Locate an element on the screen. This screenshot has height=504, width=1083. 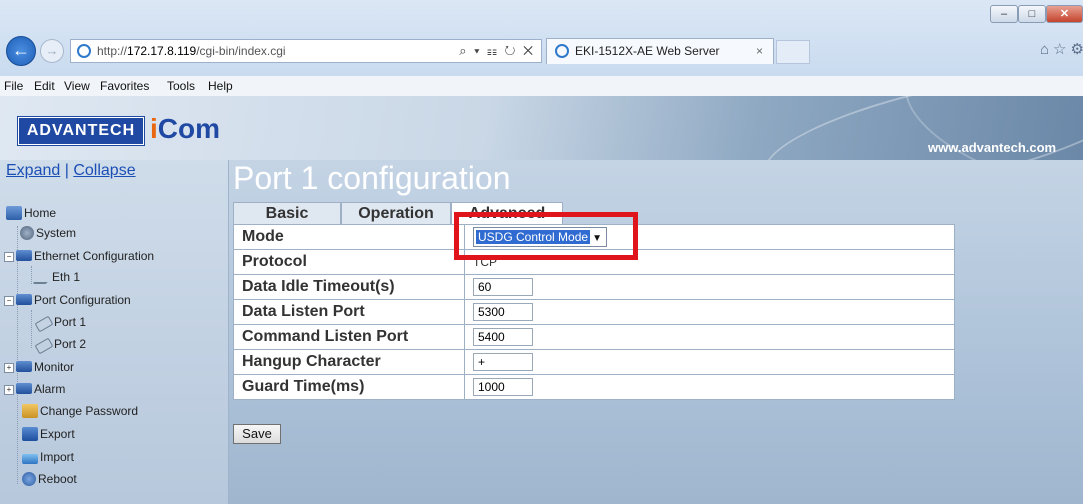
mode-label: Mode is located at coordinates (349, 237).